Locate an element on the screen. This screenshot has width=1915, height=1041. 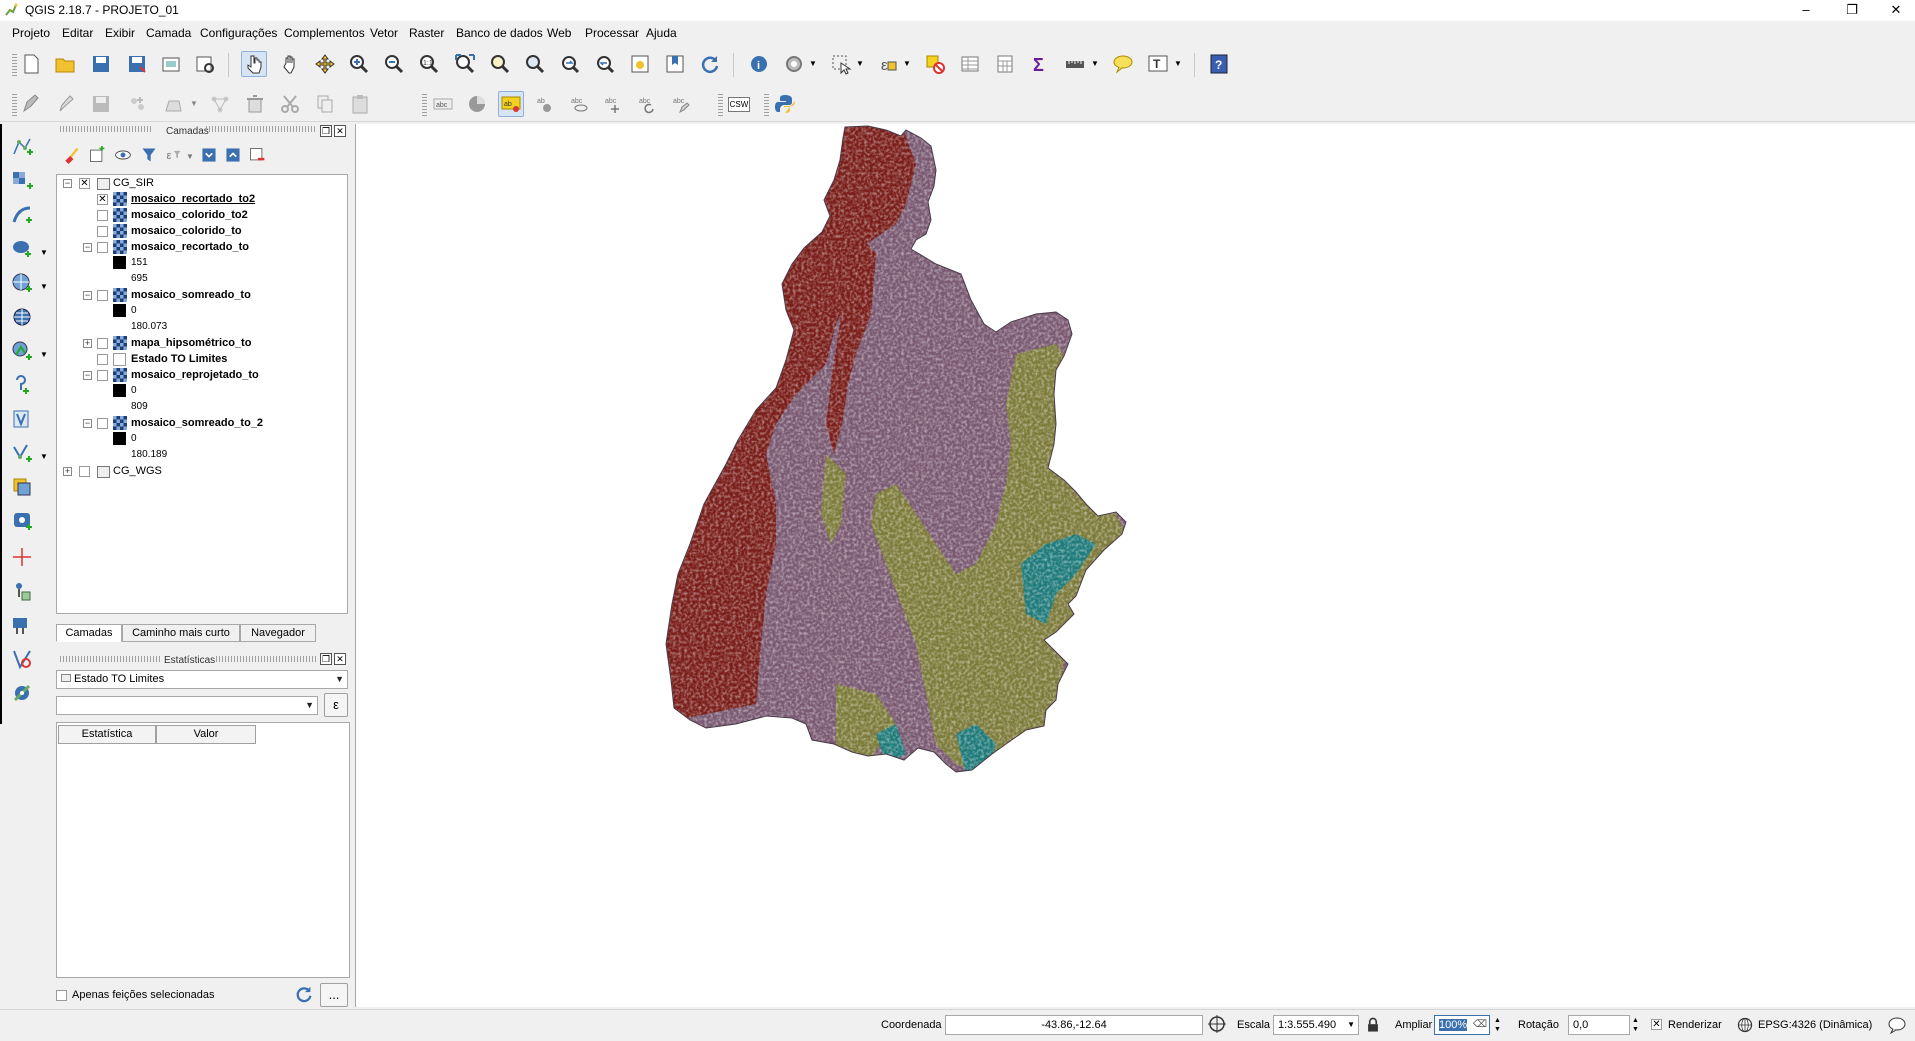
messages-button is located at coordinates (1897, 1025).